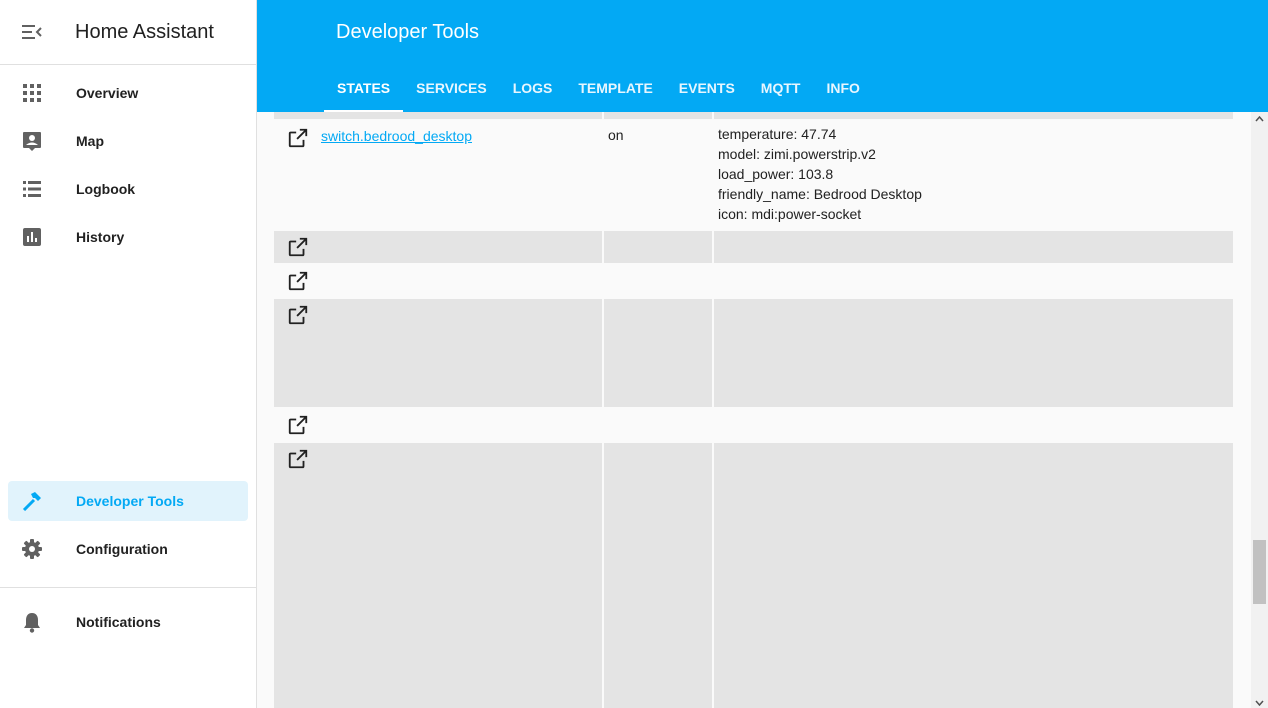  What do you see at coordinates (777, 134) in the screenshot?
I see `attribute-line: temperature: 47.74` at bounding box center [777, 134].